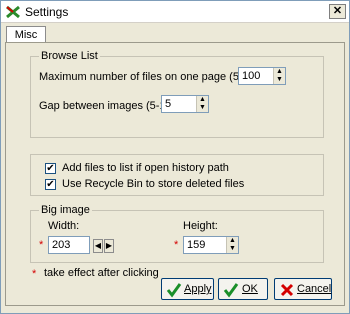 The width and height of the screenshot is (350, 314). I want to click on width-left-arrow-icon: ◀, so click(98, 246).